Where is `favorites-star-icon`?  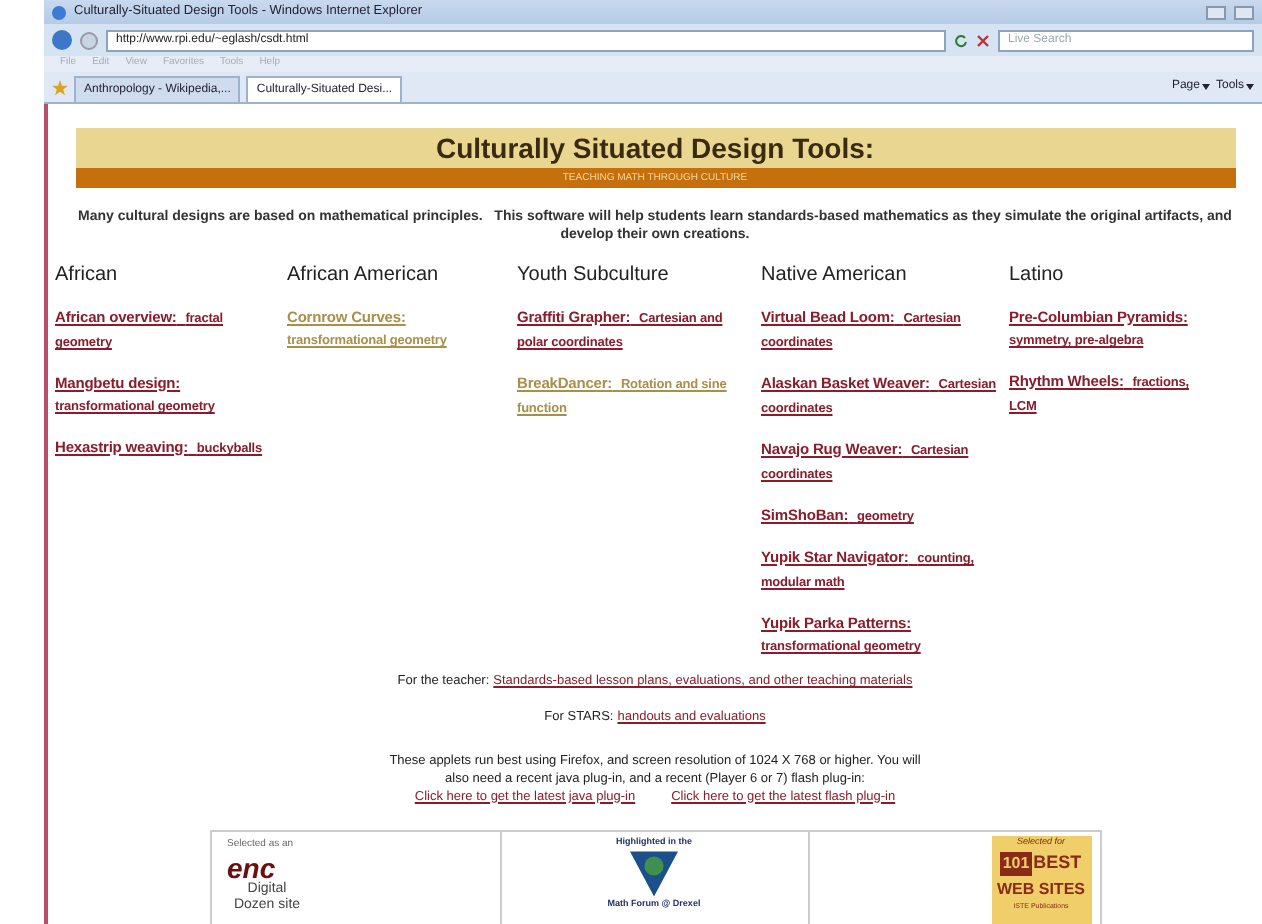 favorites-star-icon is located at coordinates (60, 87).